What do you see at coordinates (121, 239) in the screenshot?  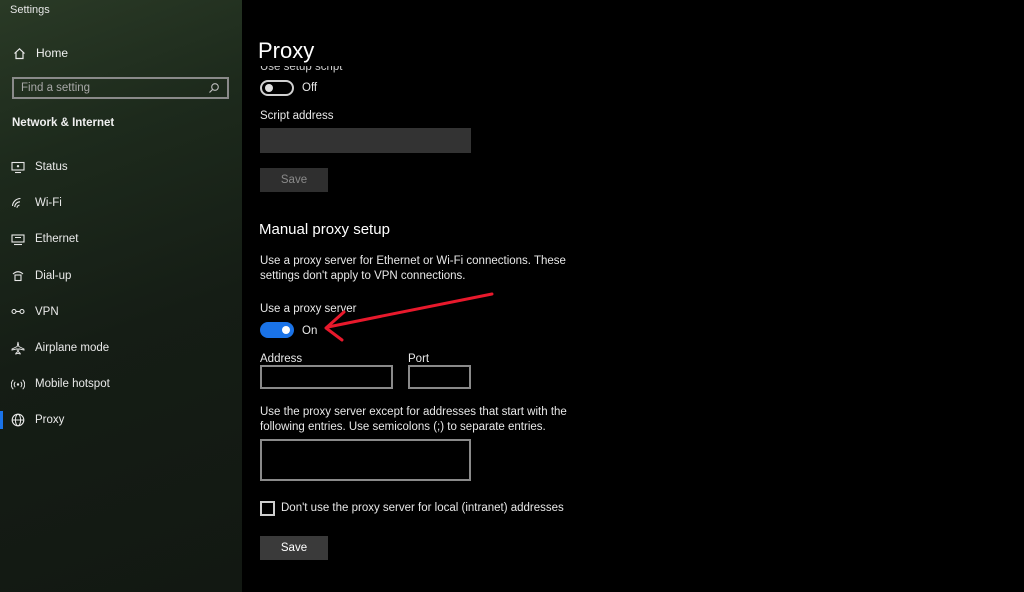 I see `sidebar-item-ethernet: Ethernet` at bounding box center [121, 239].